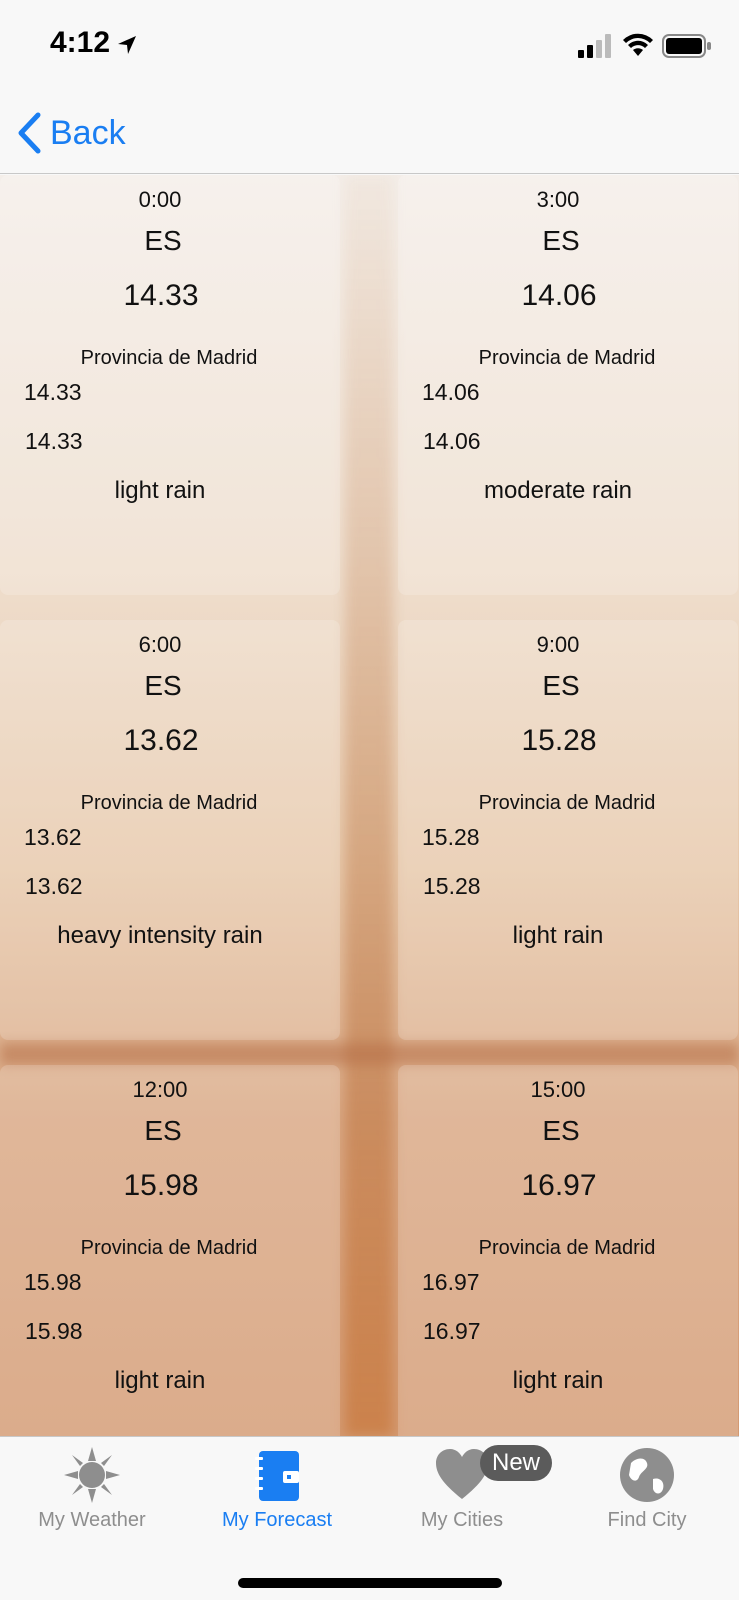 This screenshot has height=1600, width=739. I want to click on forecast-time: 3:00, so click(558, 199).